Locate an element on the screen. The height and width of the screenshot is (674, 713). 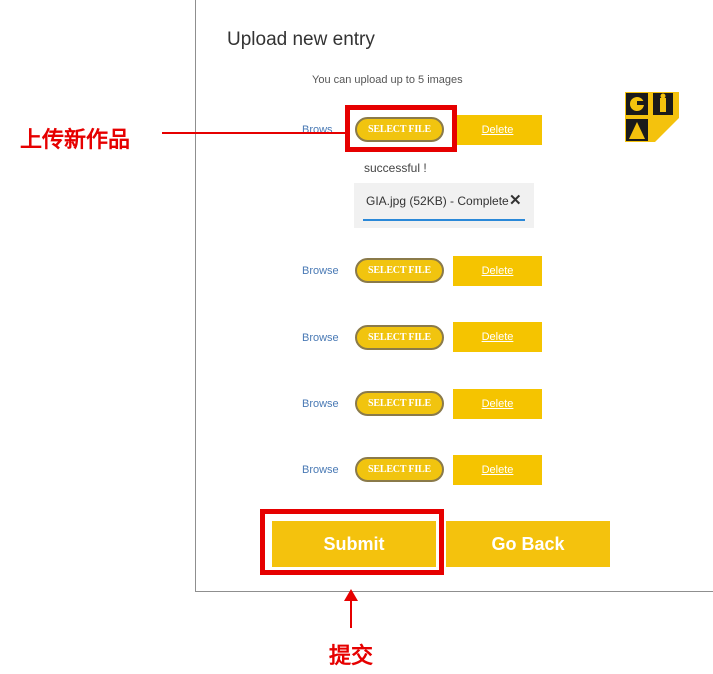
browse-link-2: Browse is located at coordinates (320, 271).